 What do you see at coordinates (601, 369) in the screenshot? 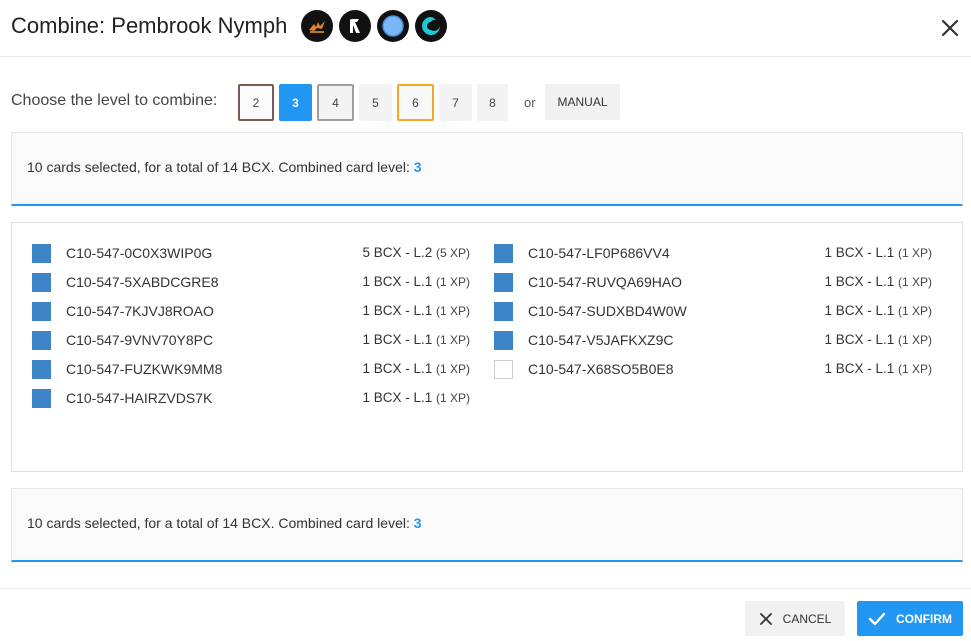
I see `card-id: C10-547-X68SO5B0E8` at bounding box center [601, 369].